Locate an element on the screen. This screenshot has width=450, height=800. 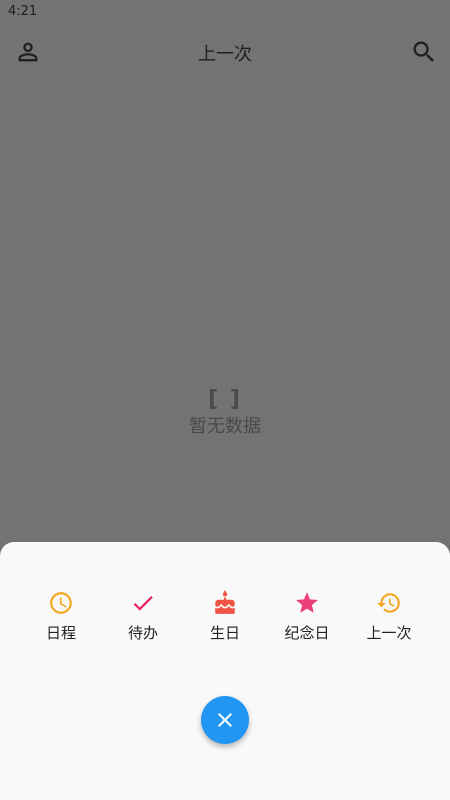
cake-icon is located at coordinates (225, 603).